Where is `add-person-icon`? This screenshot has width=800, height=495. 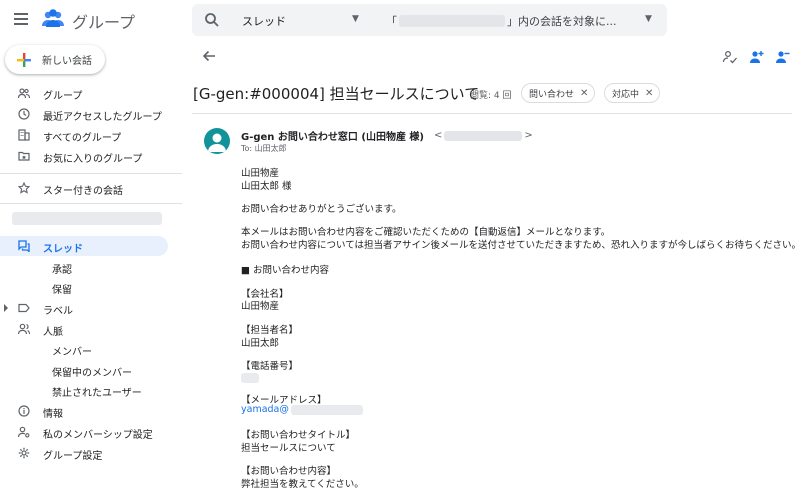 add-person-icon is located at coordinates (756, 57).